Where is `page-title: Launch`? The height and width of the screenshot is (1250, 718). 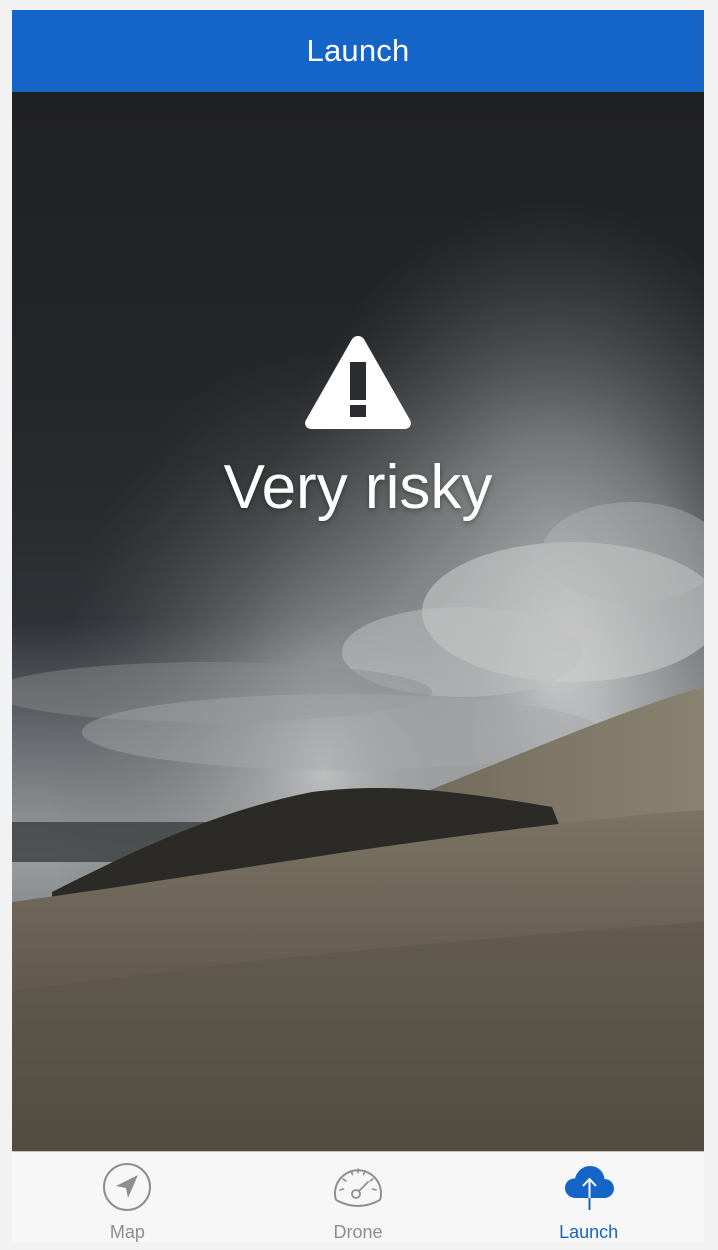 page-title: Launch is located at coordinates (358, 50).